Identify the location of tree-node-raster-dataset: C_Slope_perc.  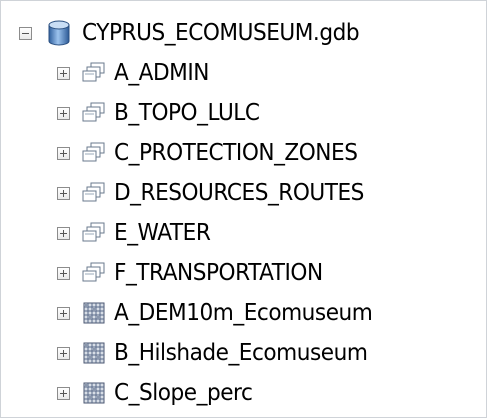
(159, 393).